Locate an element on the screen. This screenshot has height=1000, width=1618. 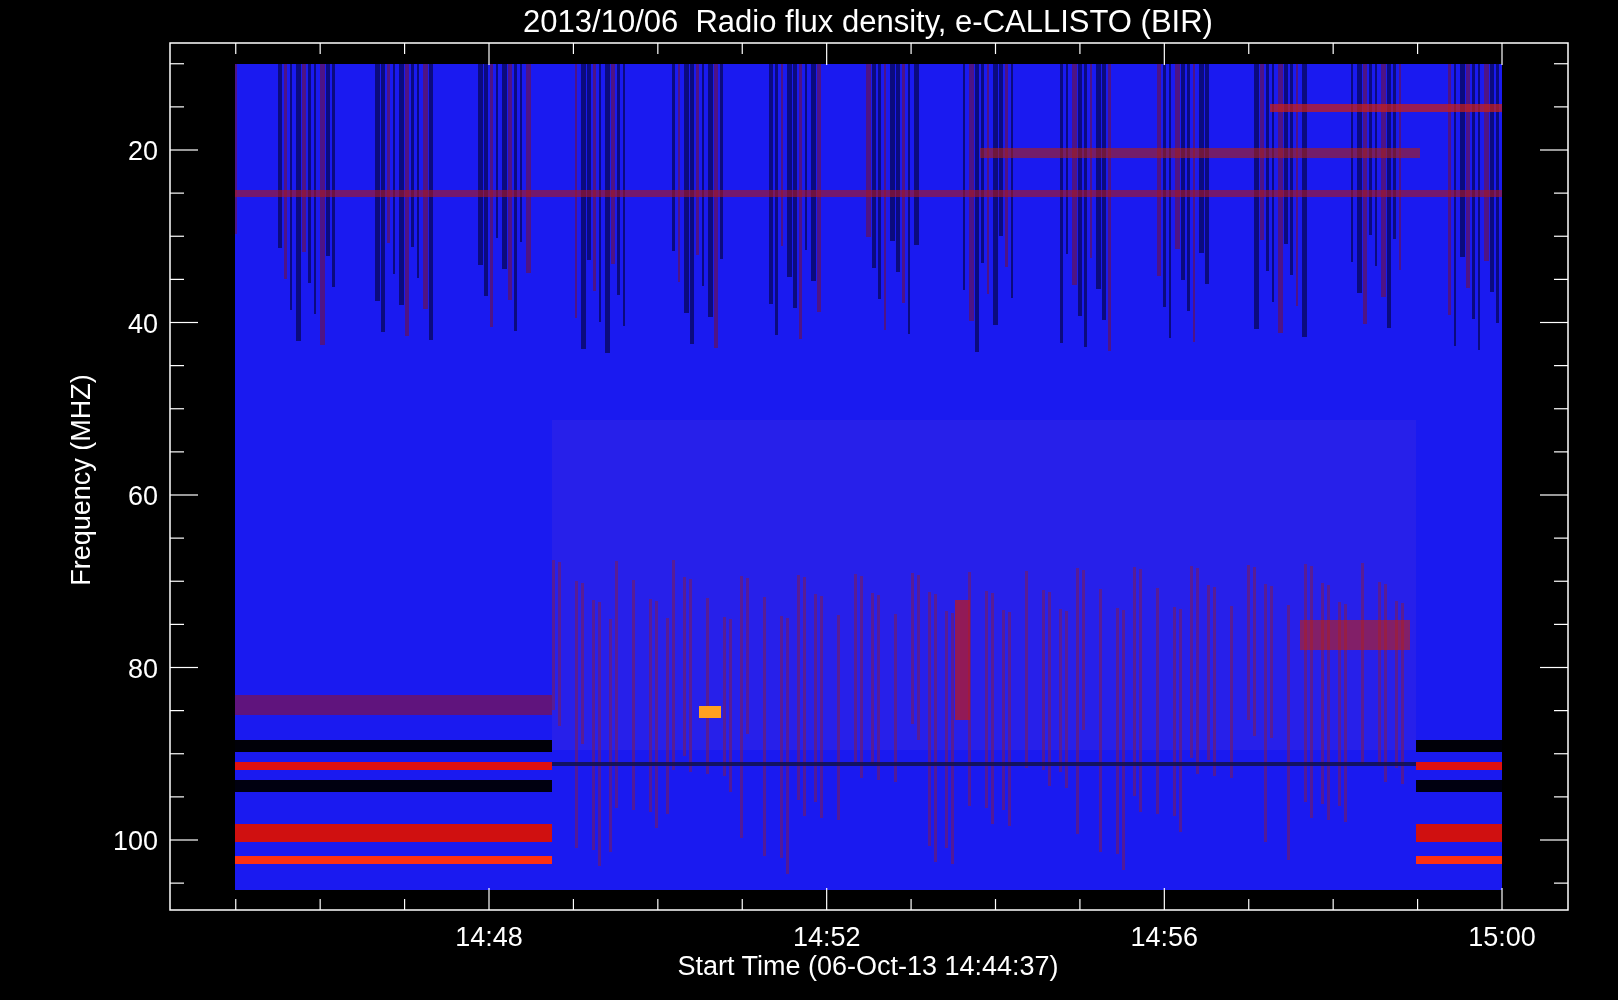
chart-title: 2013/10/06 Radio flux density, e-CALLISTO (BIR) is located at coordinates (868, 21).